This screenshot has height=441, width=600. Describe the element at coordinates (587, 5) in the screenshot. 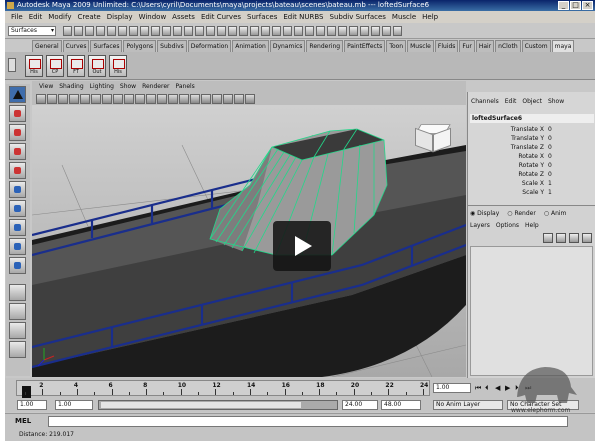

I see `close-button: ×` at that location.